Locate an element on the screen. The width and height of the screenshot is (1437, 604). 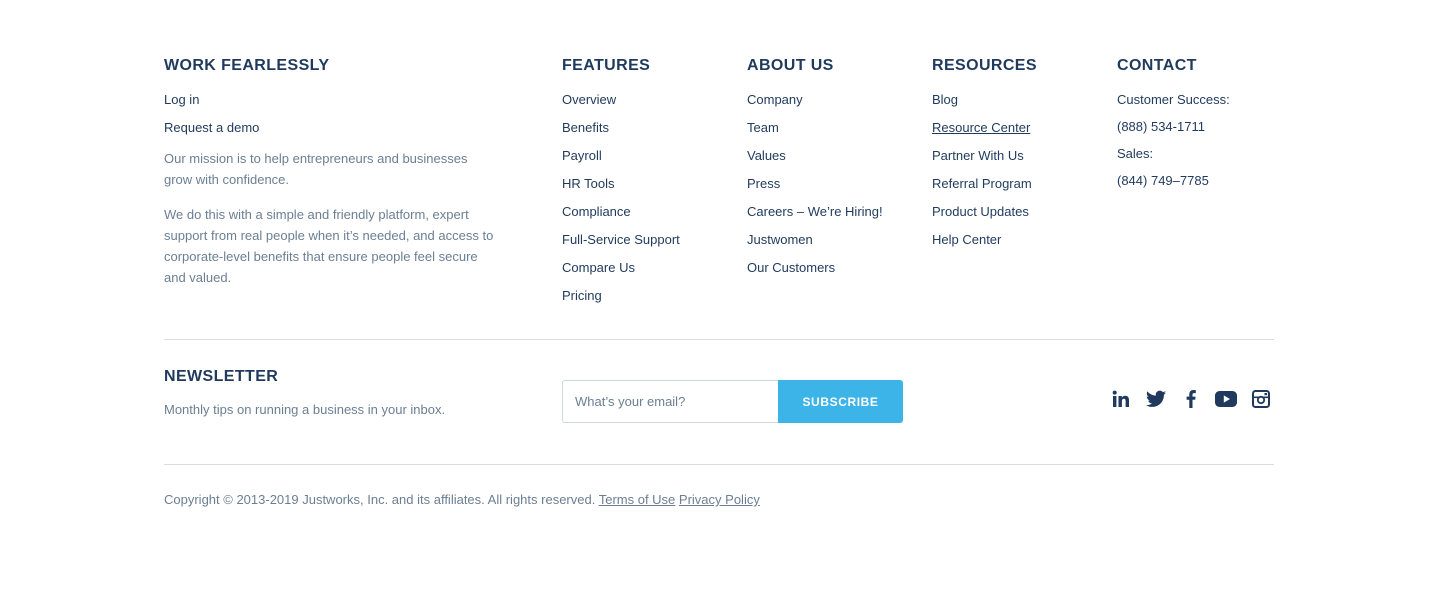
twitter-icon is located at coordinates (1156, 399).